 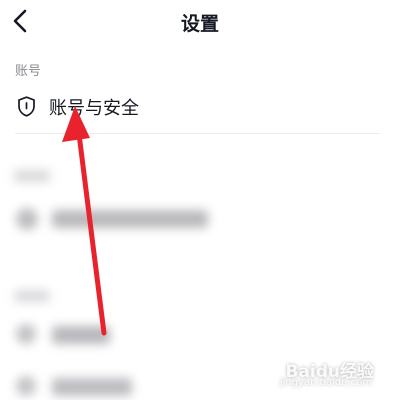 What do you see at coordinates (28, 71) in the screenshot?
I see `section-label-account: 账号` at bounding box center [28, 71].